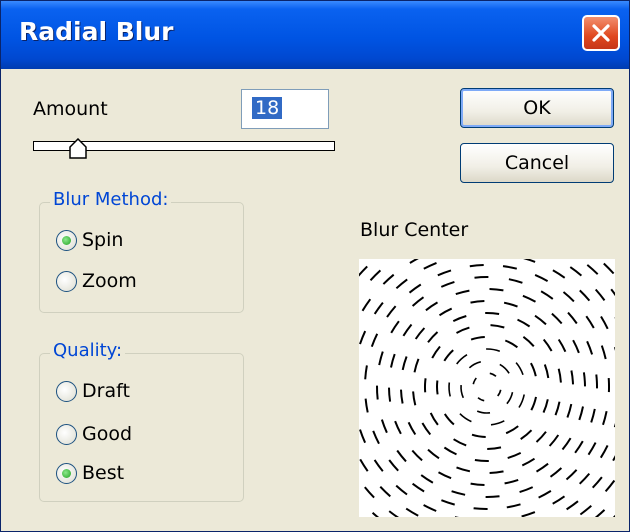 This screenshot has width=630, height=532. I want to click on title-bar: Radial Blur, so click(315, 35).